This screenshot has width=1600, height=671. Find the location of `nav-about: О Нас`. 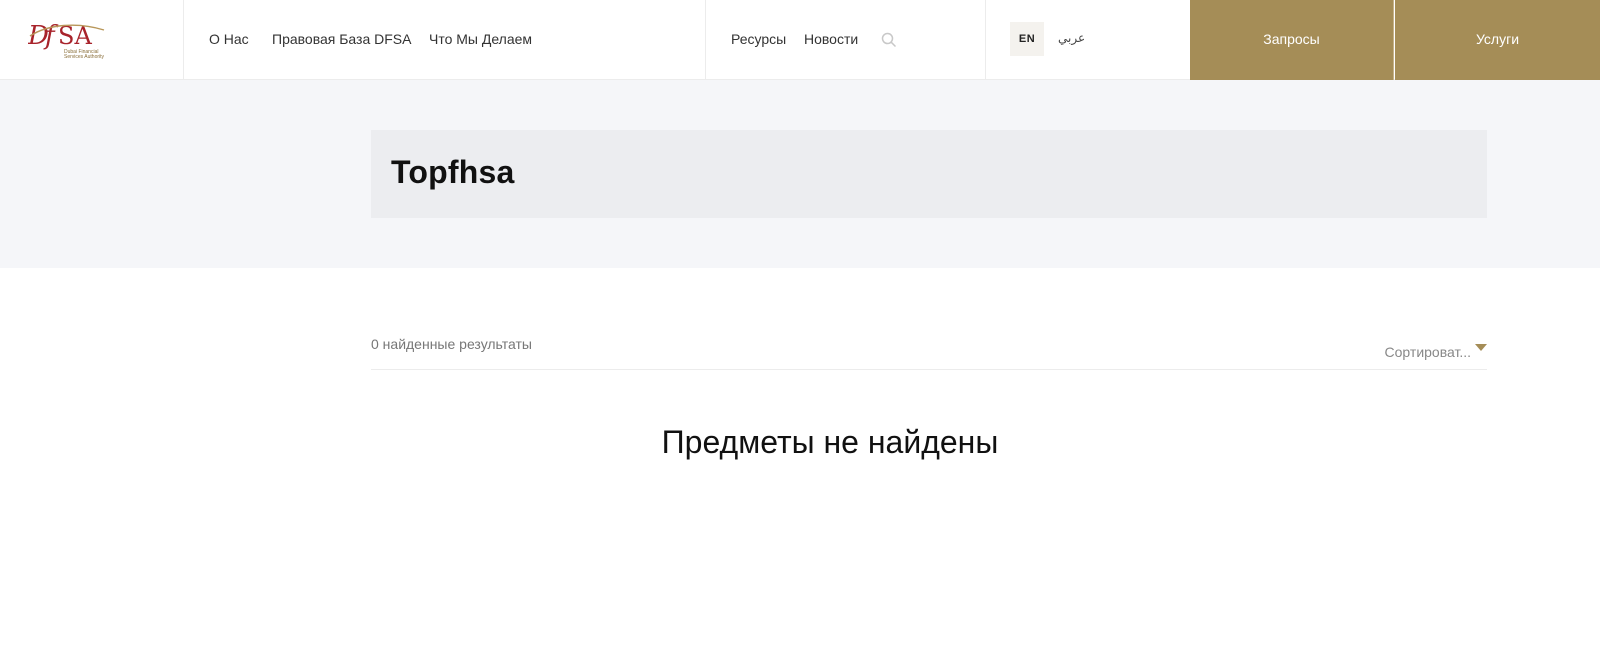

nav-about: О Нас is located at coordinates (229, 39).